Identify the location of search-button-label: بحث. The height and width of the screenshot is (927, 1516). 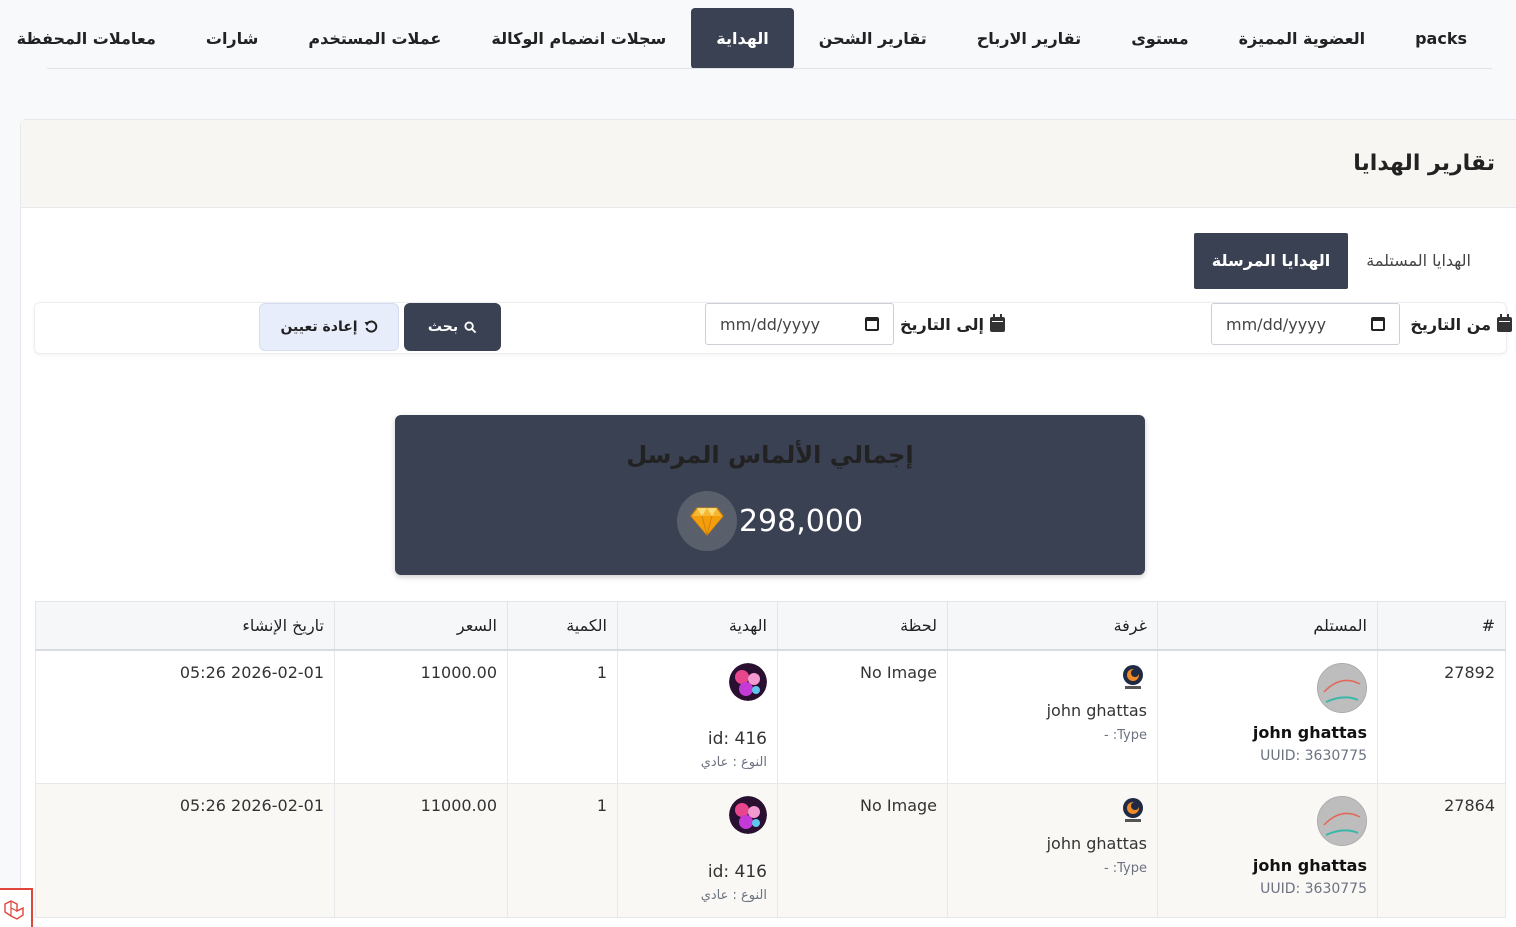
(443, 327).